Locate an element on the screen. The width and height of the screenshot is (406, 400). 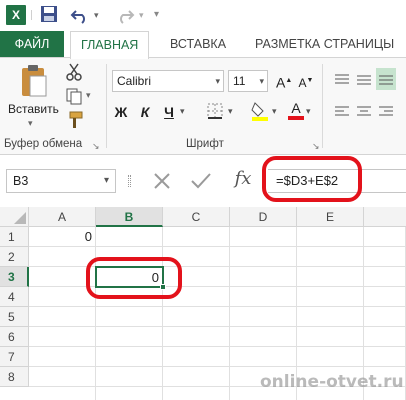
enter-icon is located at coordinates (201, 181).